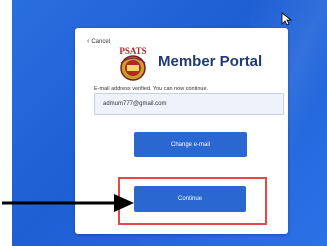 This screenshot has height=246, width=327. I want to click on continue-button: Continue, so click(190, 199).